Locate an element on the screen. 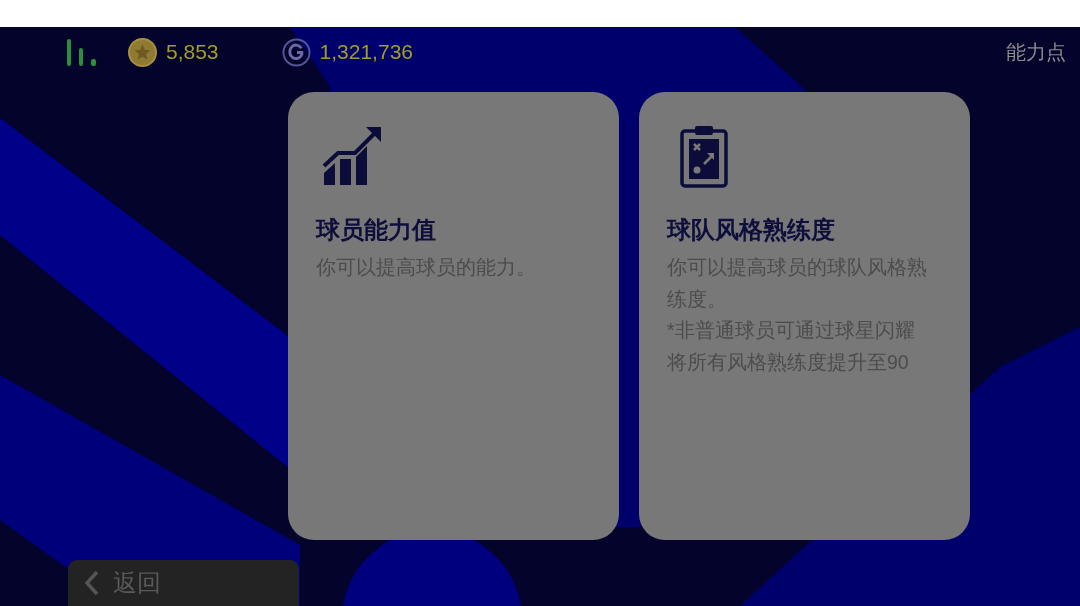 Image resolution: width=1080 pixels, height=606 pixels. card-title: 球队风格熟练度 is located at coordinates (751, 230).